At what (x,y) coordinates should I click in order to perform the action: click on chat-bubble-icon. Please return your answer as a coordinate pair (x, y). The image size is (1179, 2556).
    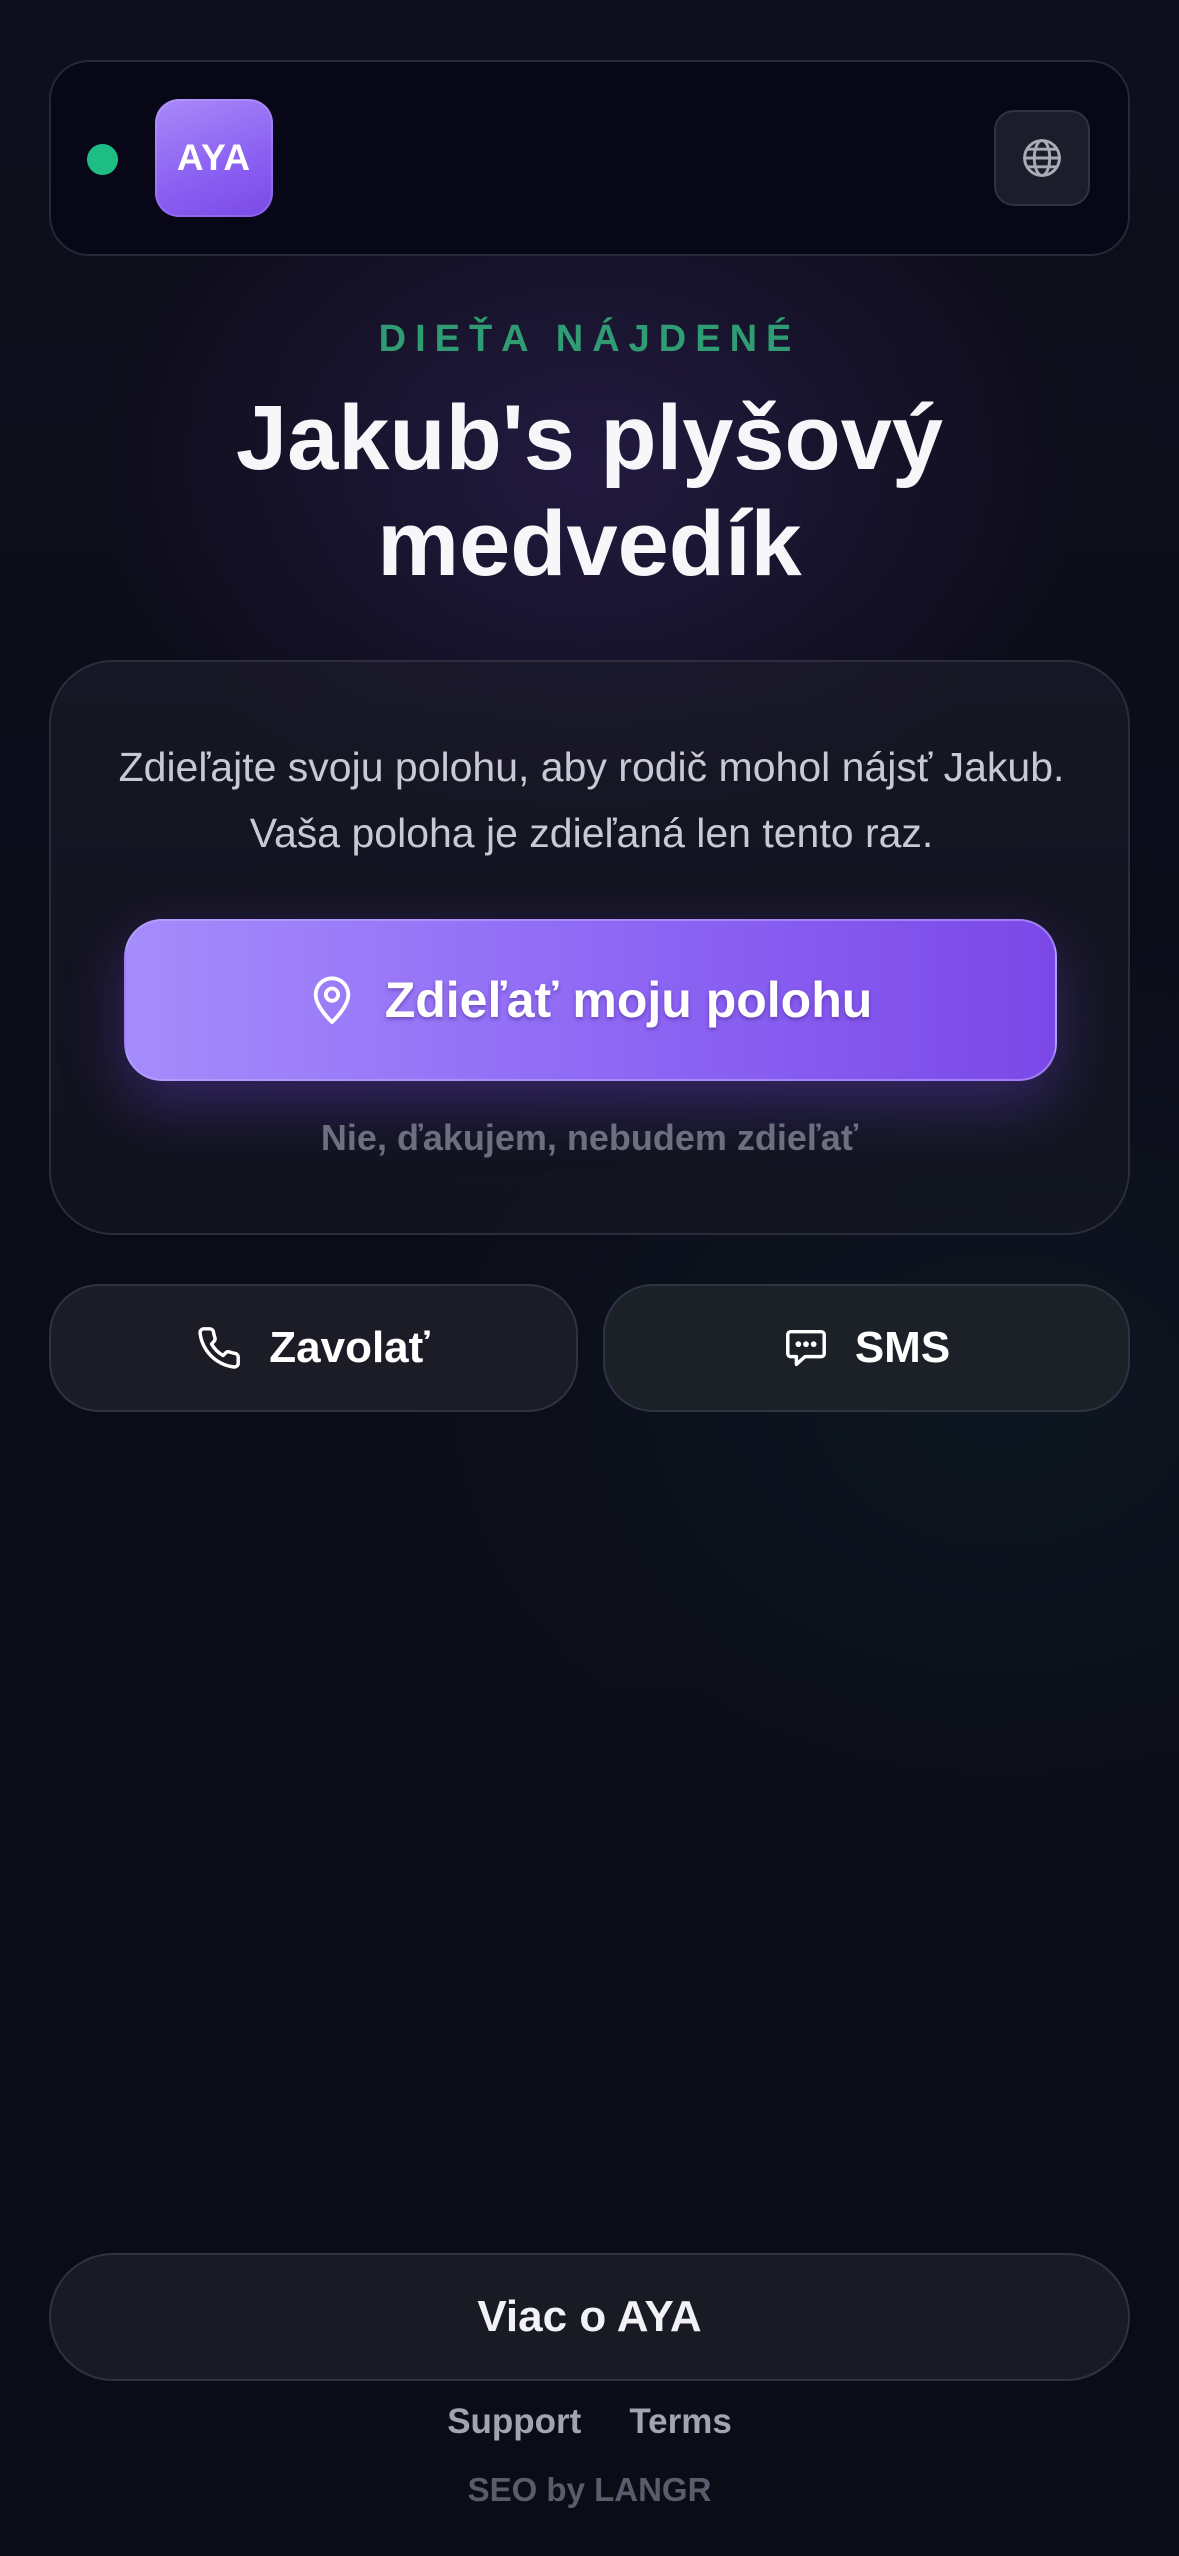
    Looking at the image, I should click on (805, 1348).